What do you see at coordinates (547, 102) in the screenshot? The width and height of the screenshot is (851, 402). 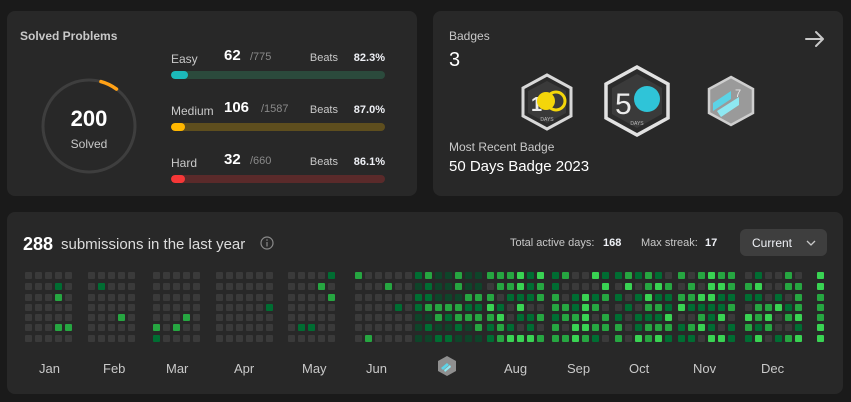 I see `100-days-badge-icon: 1 DAYS` at bounding box center [547, 102].